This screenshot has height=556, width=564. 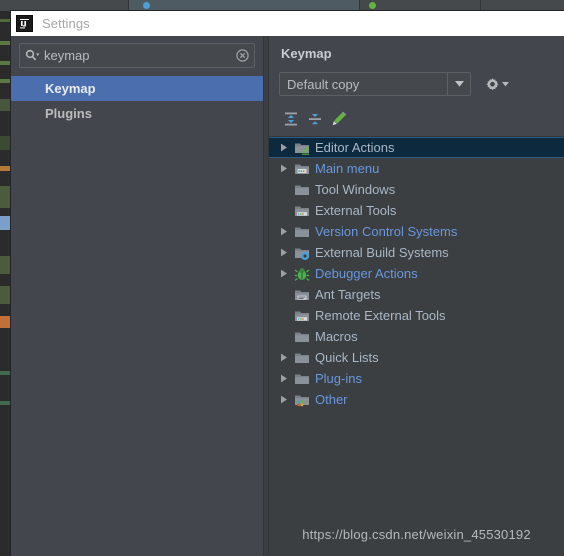 I want to click on tree-row: Version Control Systems, so click(x=416, y=231).